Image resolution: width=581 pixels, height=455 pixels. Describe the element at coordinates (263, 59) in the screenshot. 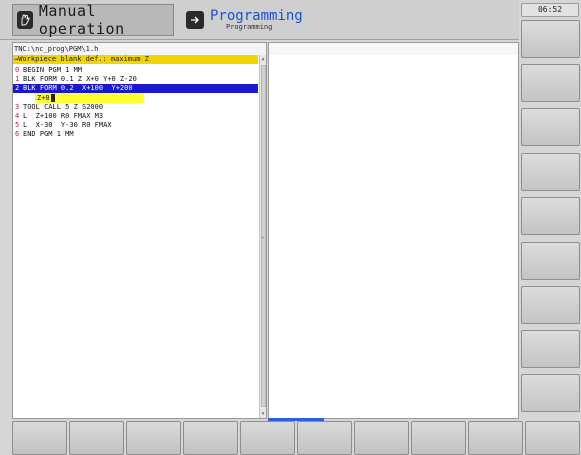

I see `scroll-up-icon: ▲` at that location.